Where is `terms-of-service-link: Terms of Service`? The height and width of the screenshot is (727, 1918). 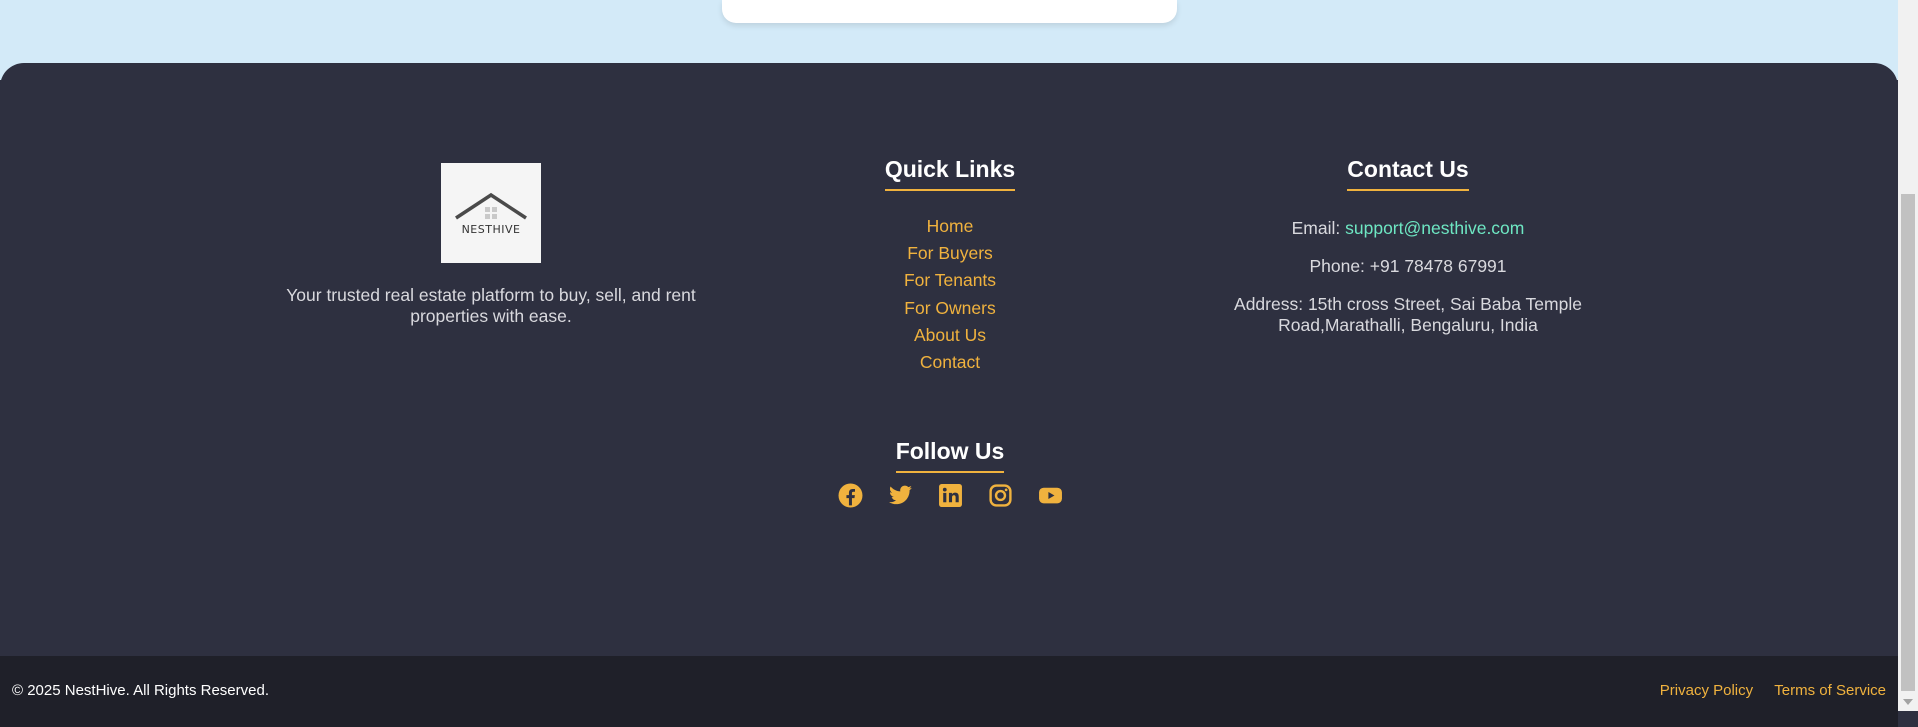 terms-of-service-link: Terms of Service is located at coordinates (1830, 690).